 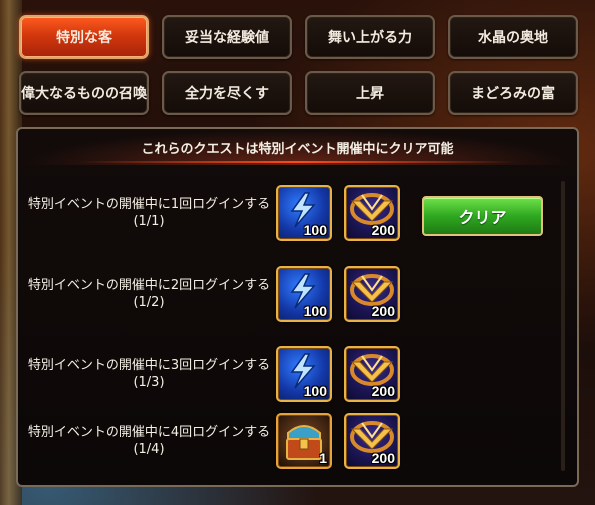 I want to click on panel-header: これらのクエストは特別イベント開催中にクリア可能, so click(x=297, y=147).